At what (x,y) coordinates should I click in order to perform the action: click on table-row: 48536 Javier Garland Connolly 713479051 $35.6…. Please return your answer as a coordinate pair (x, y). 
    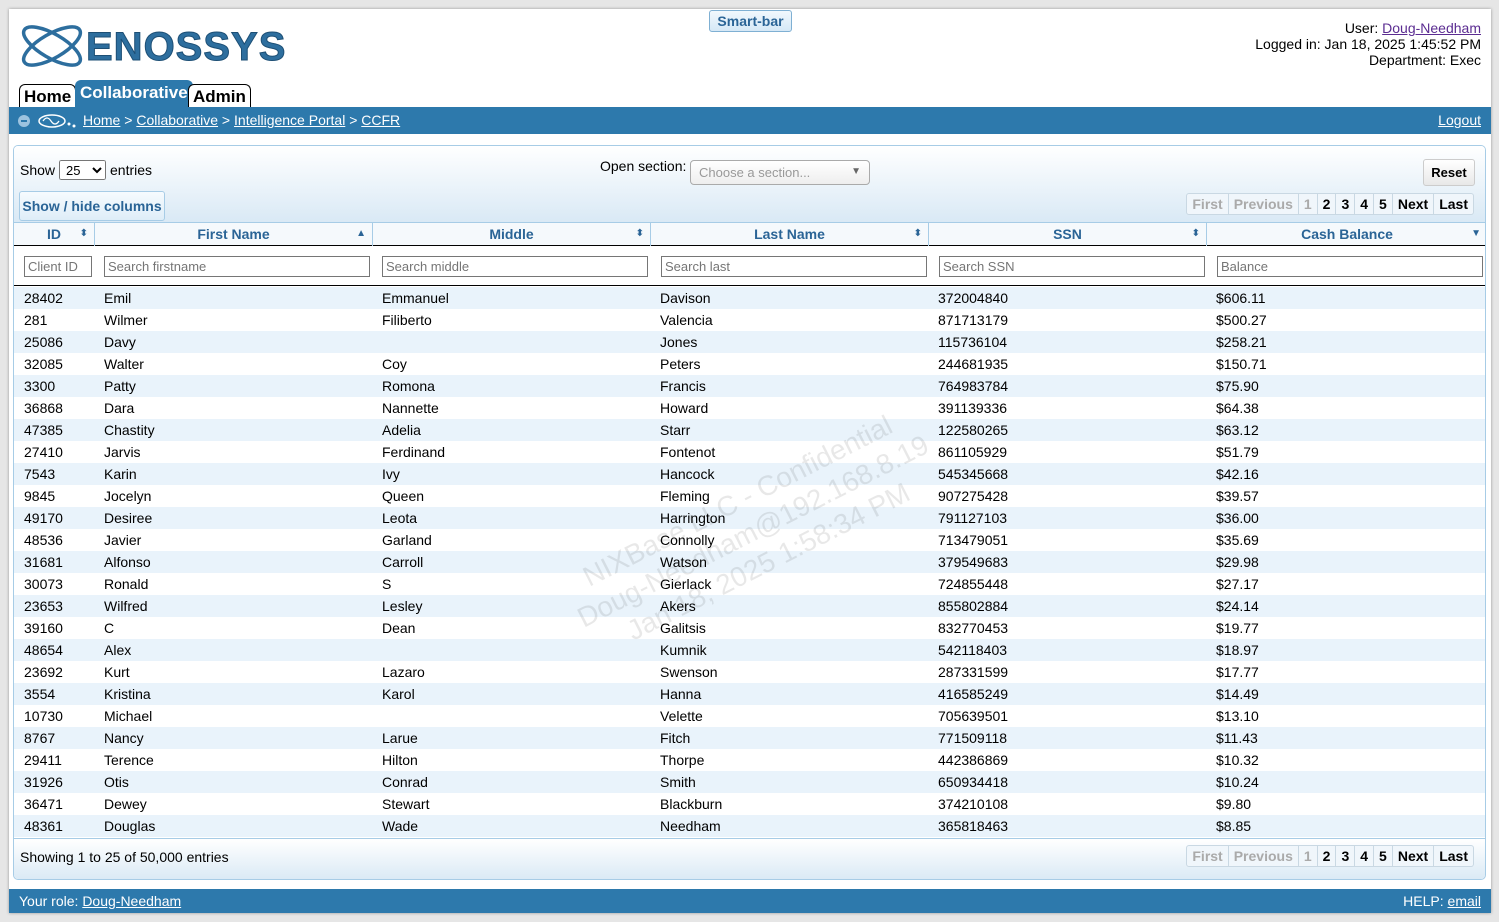
    Looking at the image, I should click on (749, 540).